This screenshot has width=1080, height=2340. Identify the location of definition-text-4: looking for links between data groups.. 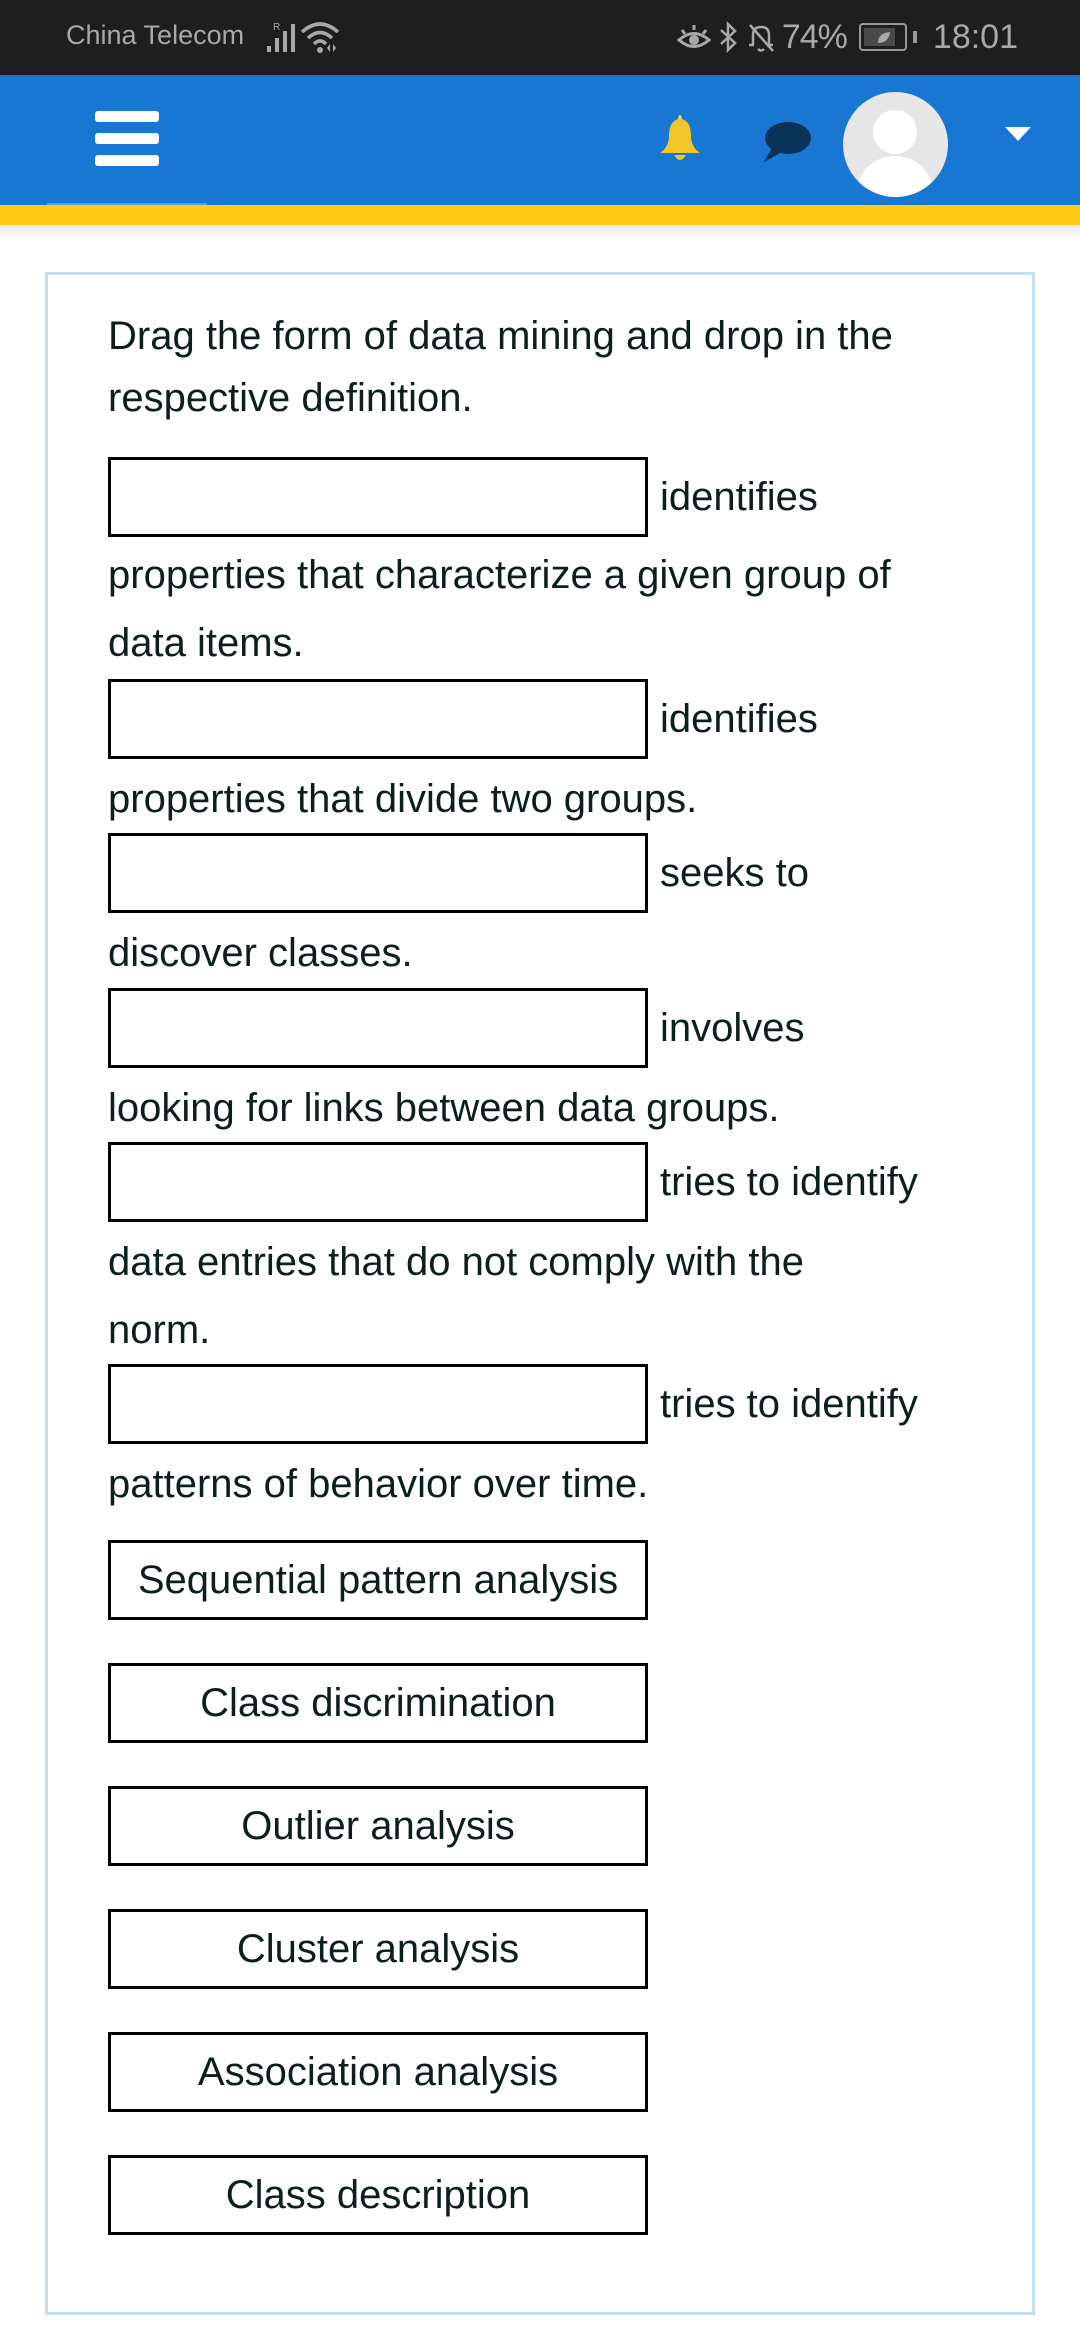
(444, 1108).